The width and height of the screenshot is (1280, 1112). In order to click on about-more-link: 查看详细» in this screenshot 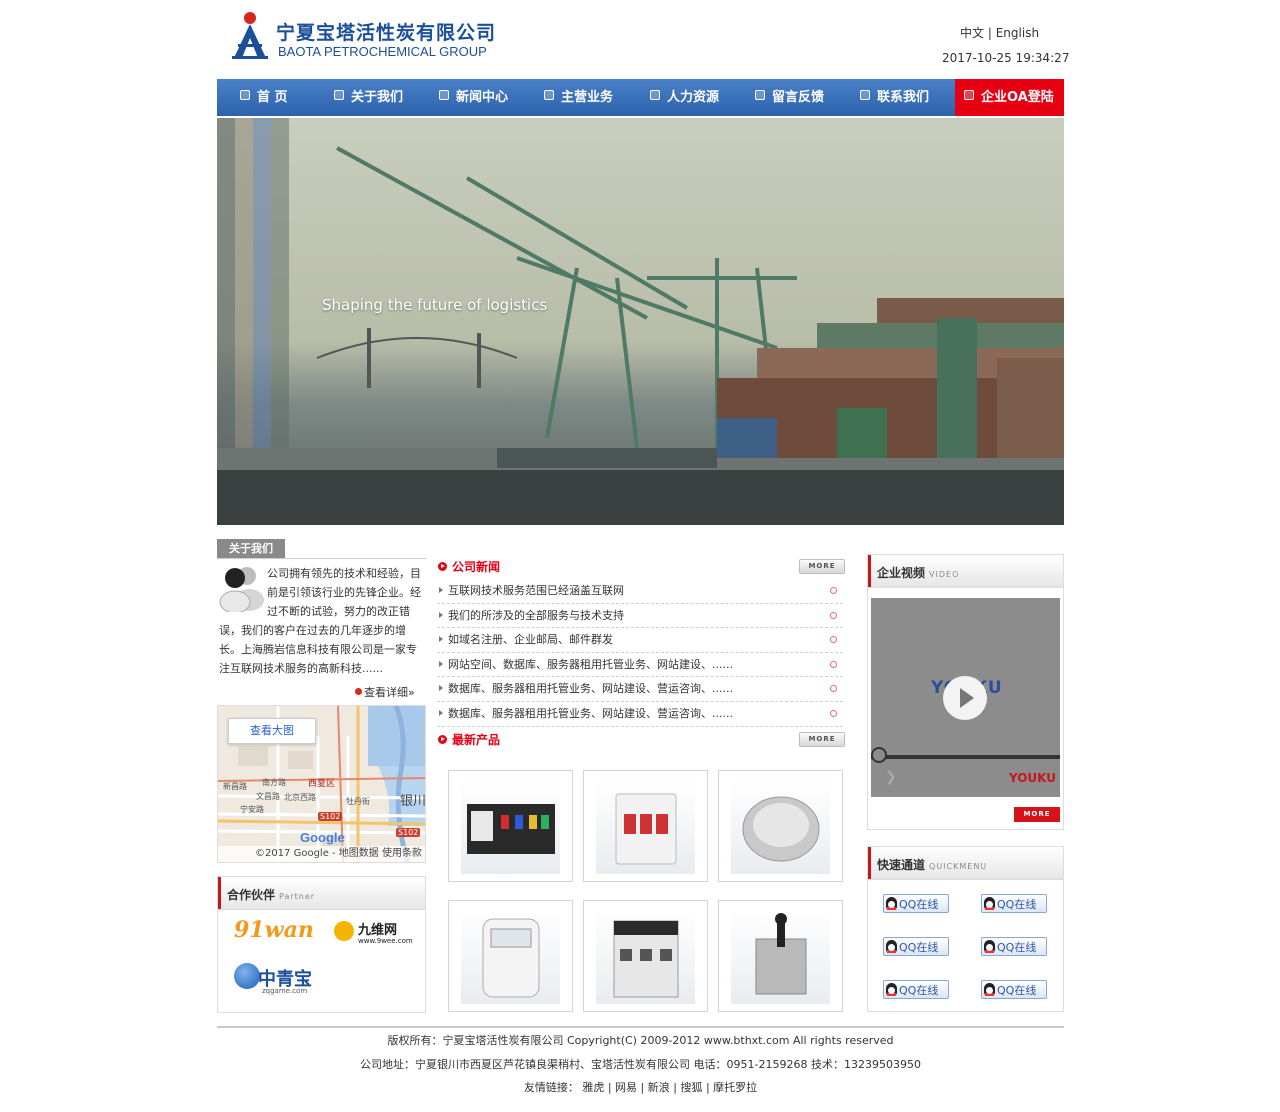, I will do `click(385, 692)`.